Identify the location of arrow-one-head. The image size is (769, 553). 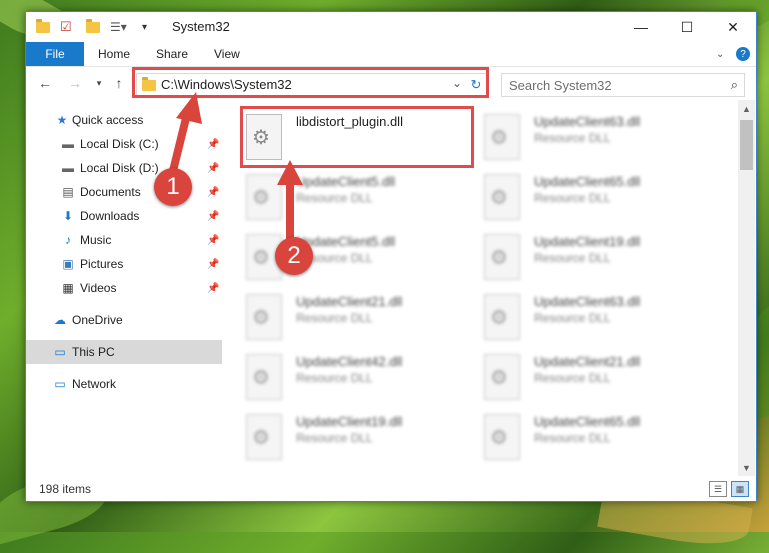
(189, 108).